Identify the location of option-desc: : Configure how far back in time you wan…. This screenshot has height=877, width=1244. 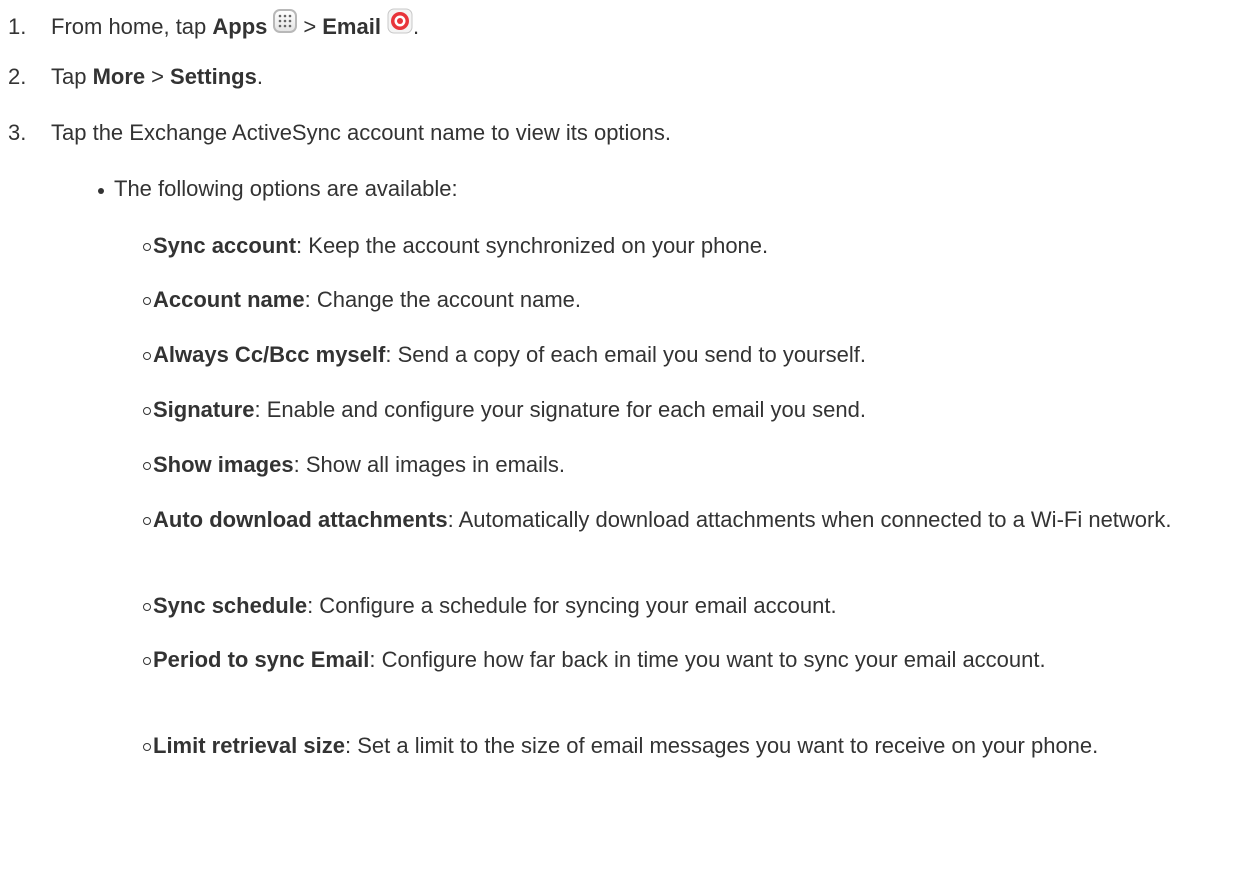
(707, 659).